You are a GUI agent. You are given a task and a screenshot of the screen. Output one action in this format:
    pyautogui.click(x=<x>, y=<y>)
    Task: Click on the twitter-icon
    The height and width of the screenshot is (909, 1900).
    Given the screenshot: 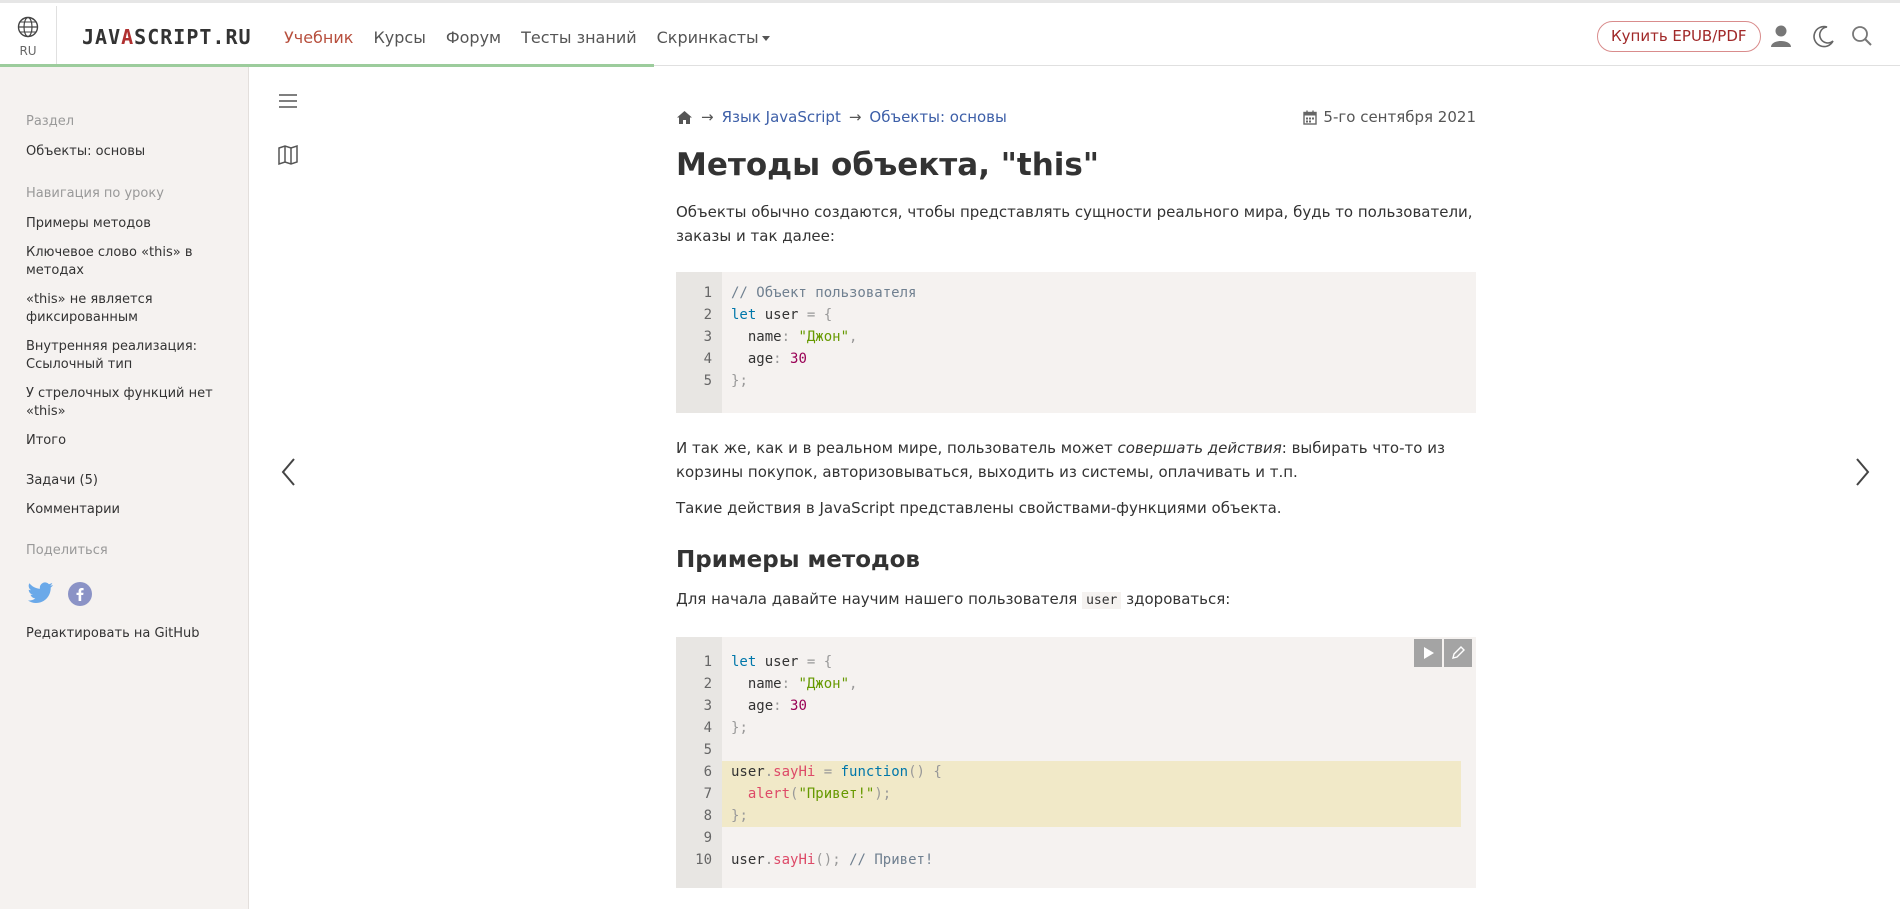 What is the action you would take?
    pyautogui.click(x=41, y=593)
    